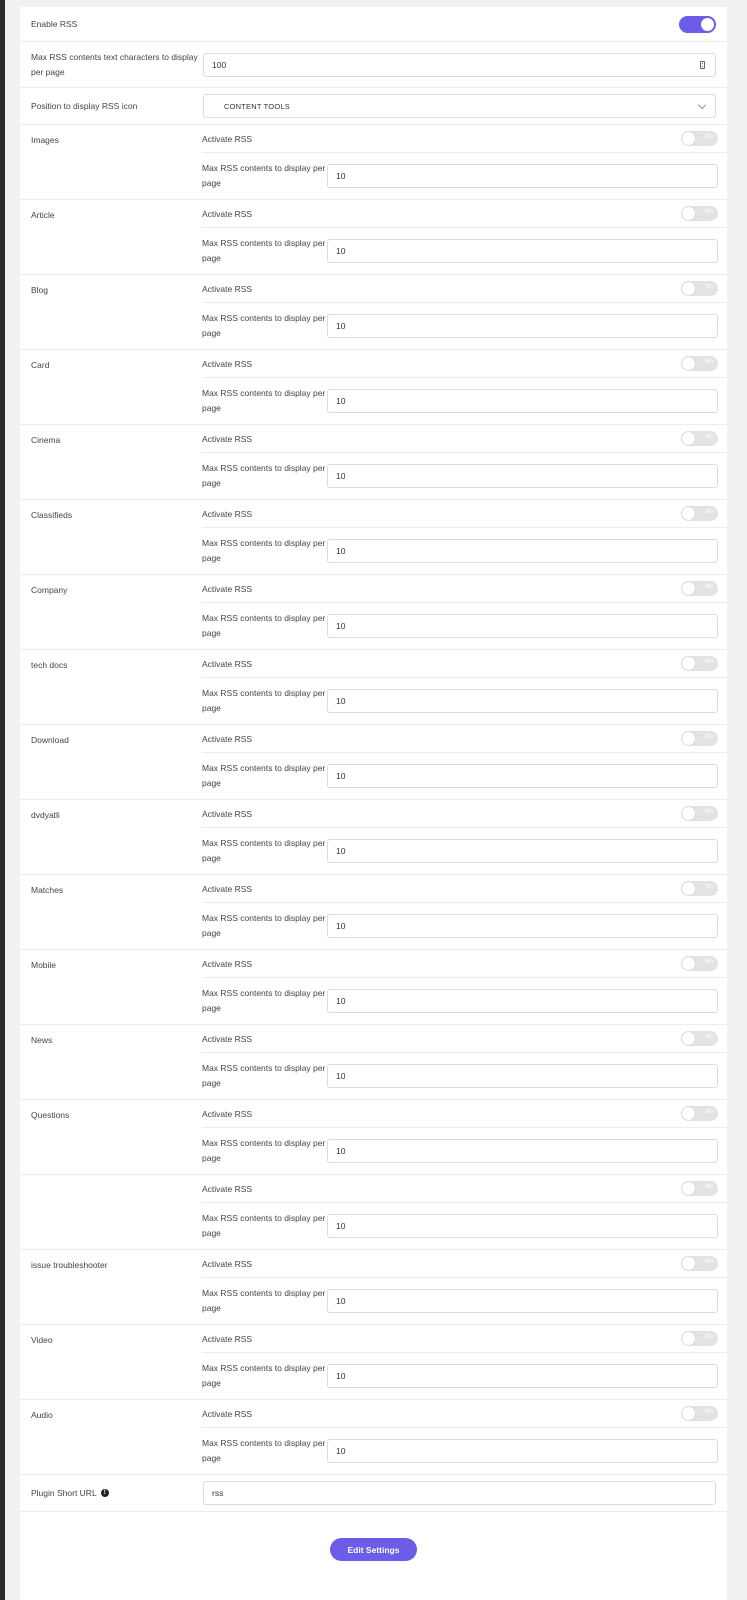 The width and height of the screenshot is (747, 1600). Describe the element at coordinates (702, 64) in the screenshot. I see `number-stepper-icon` at that location.